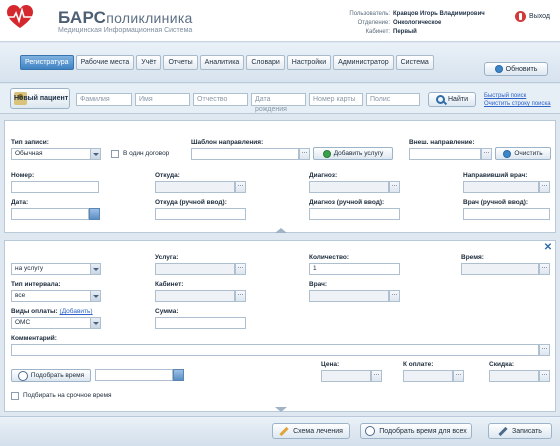  I want to click on treatment-scheme-button: Схема лечения, so click(311, 431).